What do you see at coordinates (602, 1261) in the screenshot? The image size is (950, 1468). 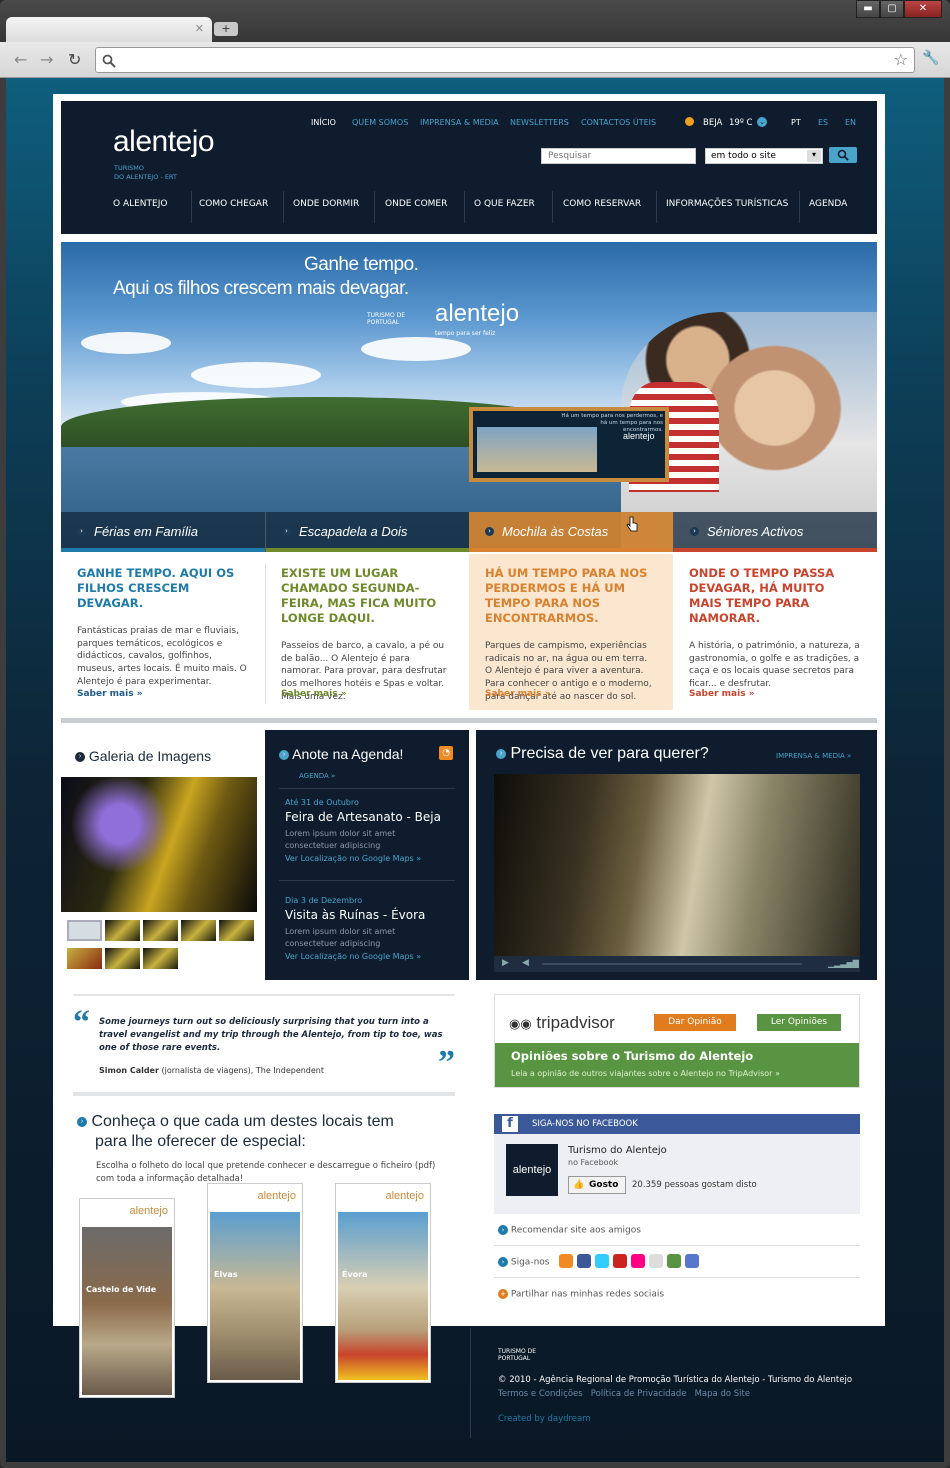 I see `twitter-icon` at bounding box center [602, 1261].